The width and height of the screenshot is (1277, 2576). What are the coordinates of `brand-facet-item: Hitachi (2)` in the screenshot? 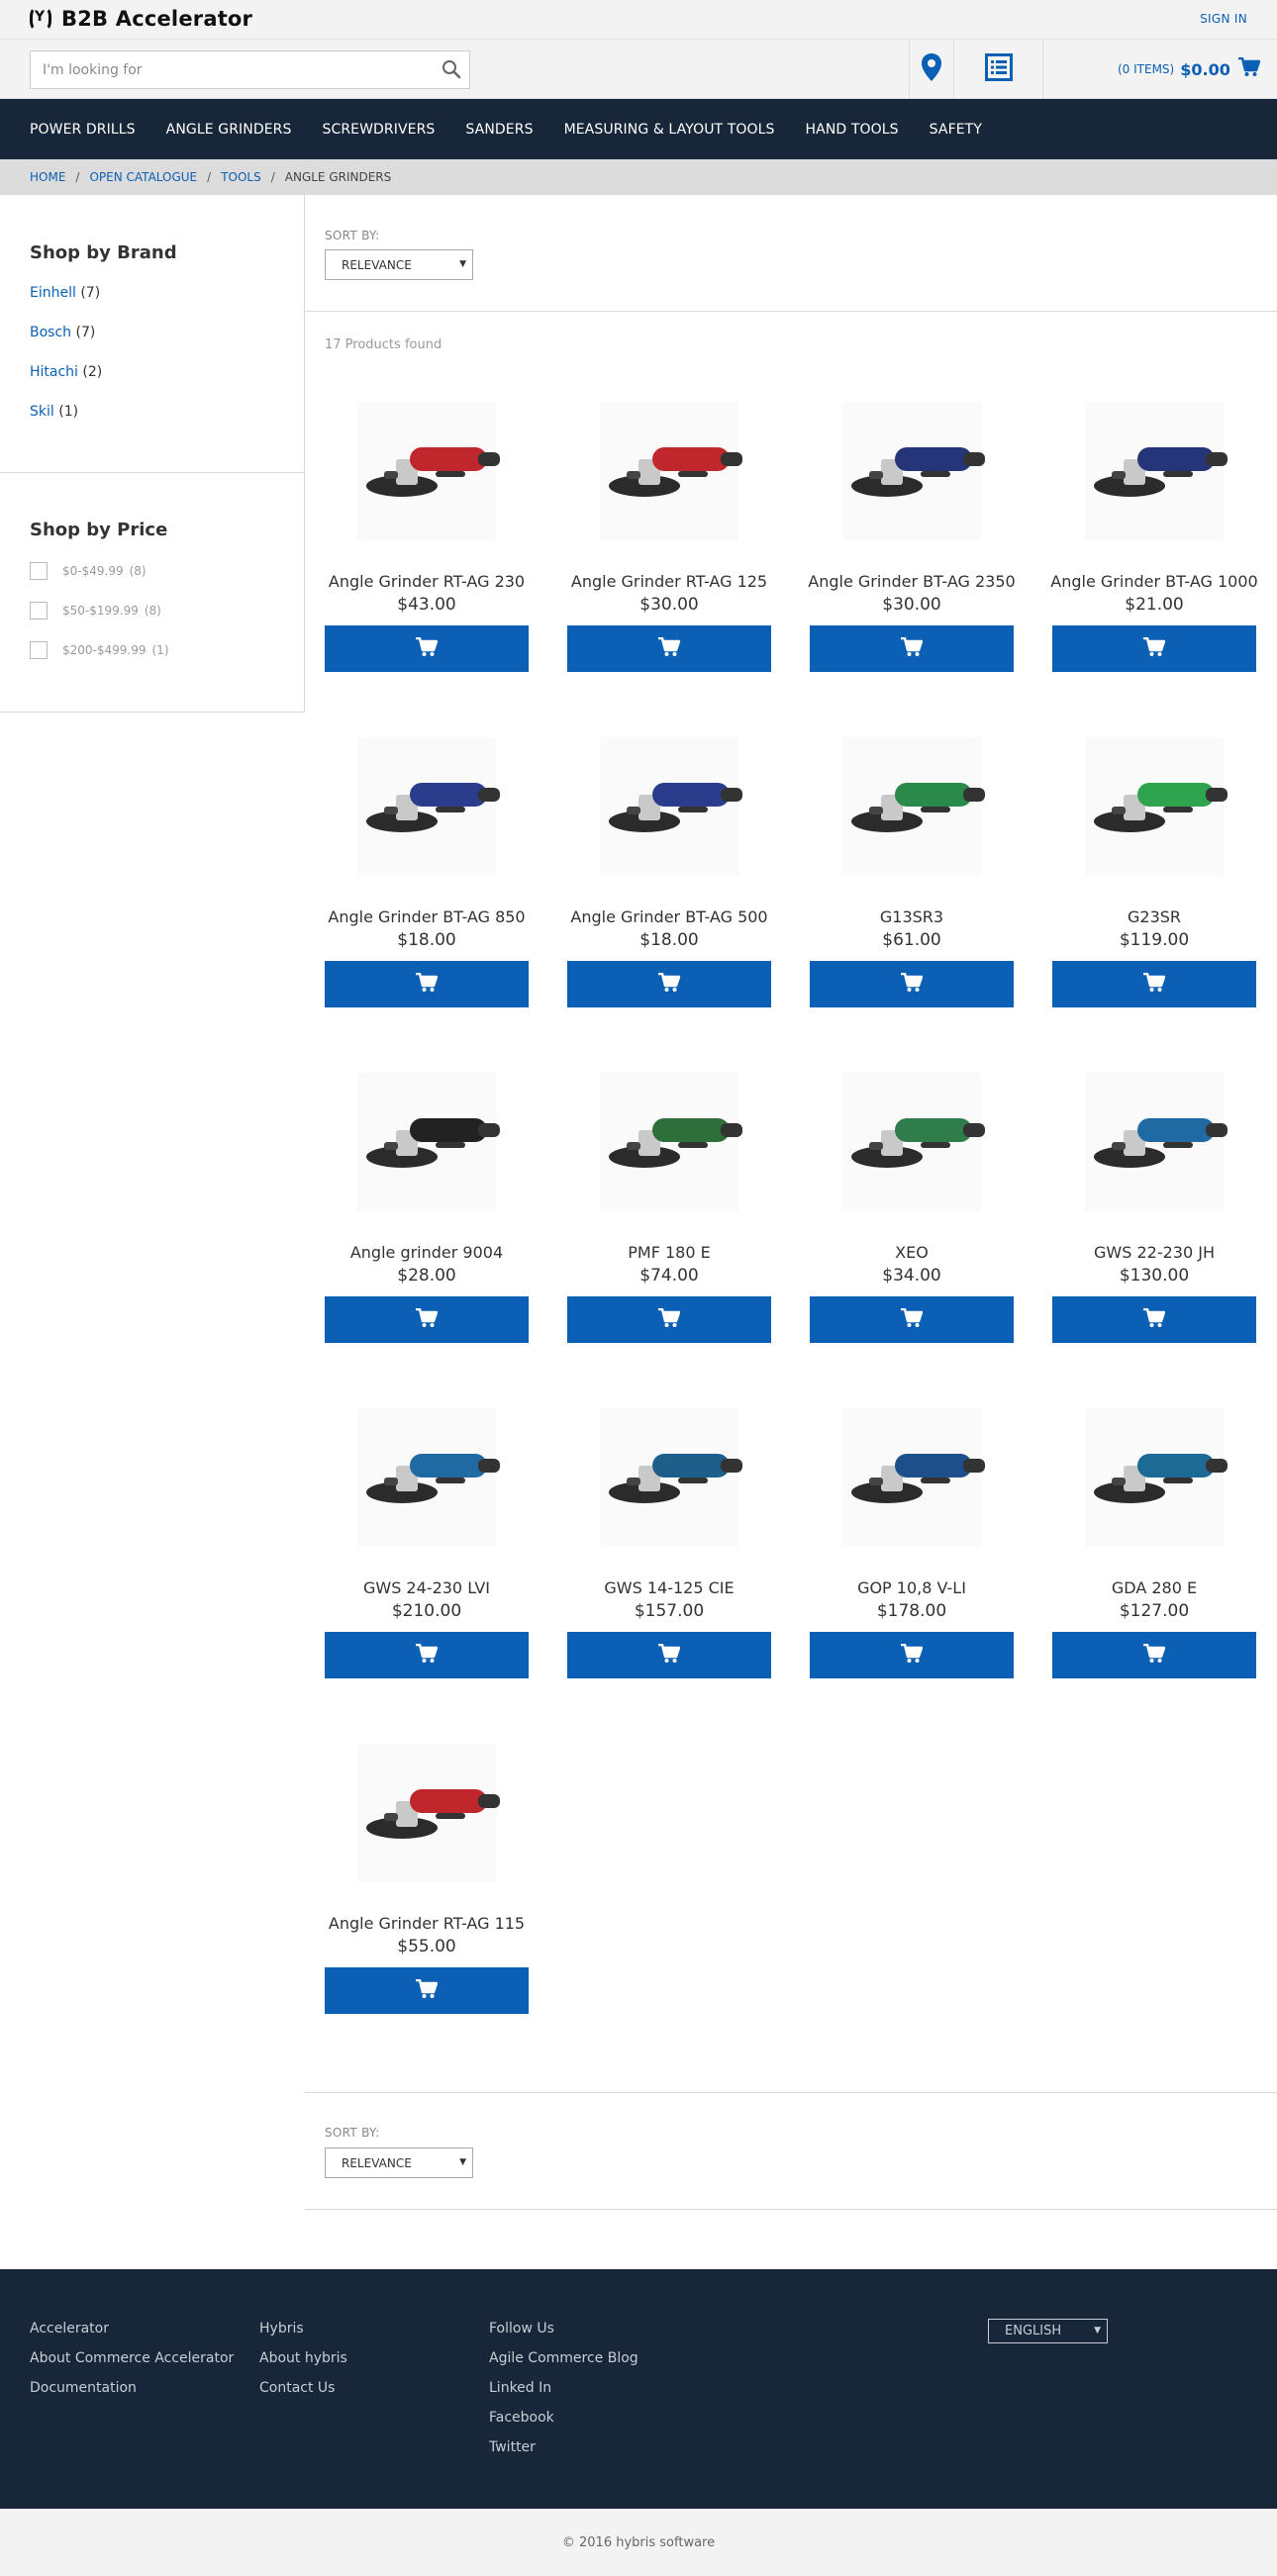 It's located at (66, 372).